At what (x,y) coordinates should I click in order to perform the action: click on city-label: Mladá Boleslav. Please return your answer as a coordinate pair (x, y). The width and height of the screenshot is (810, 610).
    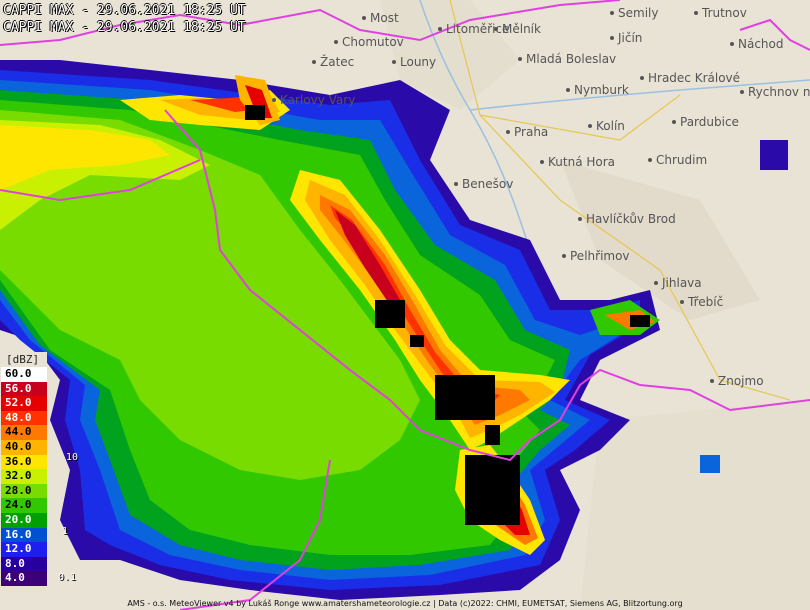
    Looking at the image, I should click on (571, 59).